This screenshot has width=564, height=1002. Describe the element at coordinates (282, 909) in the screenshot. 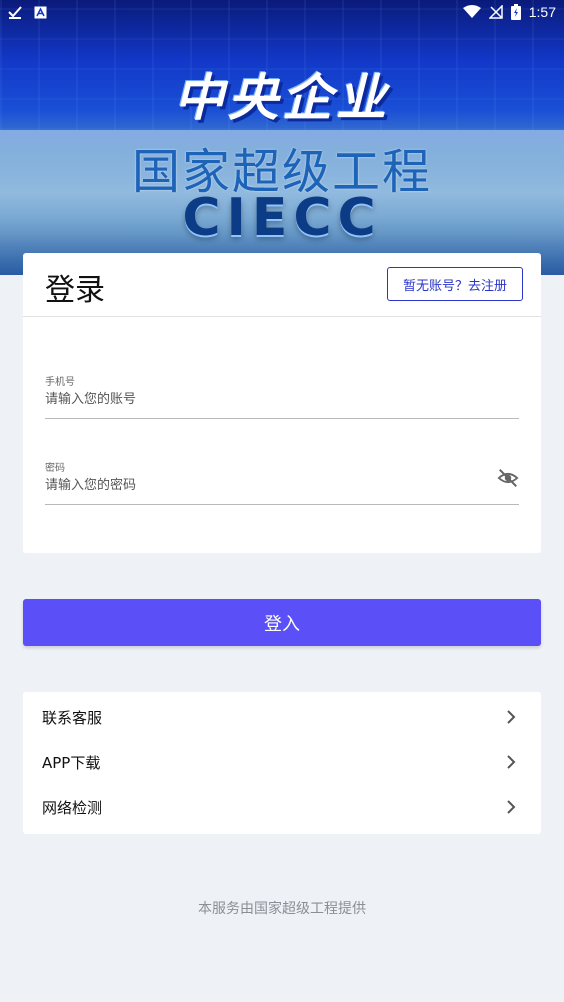

I see `footer-text: 本服务由国家超级工程提供` at that location.